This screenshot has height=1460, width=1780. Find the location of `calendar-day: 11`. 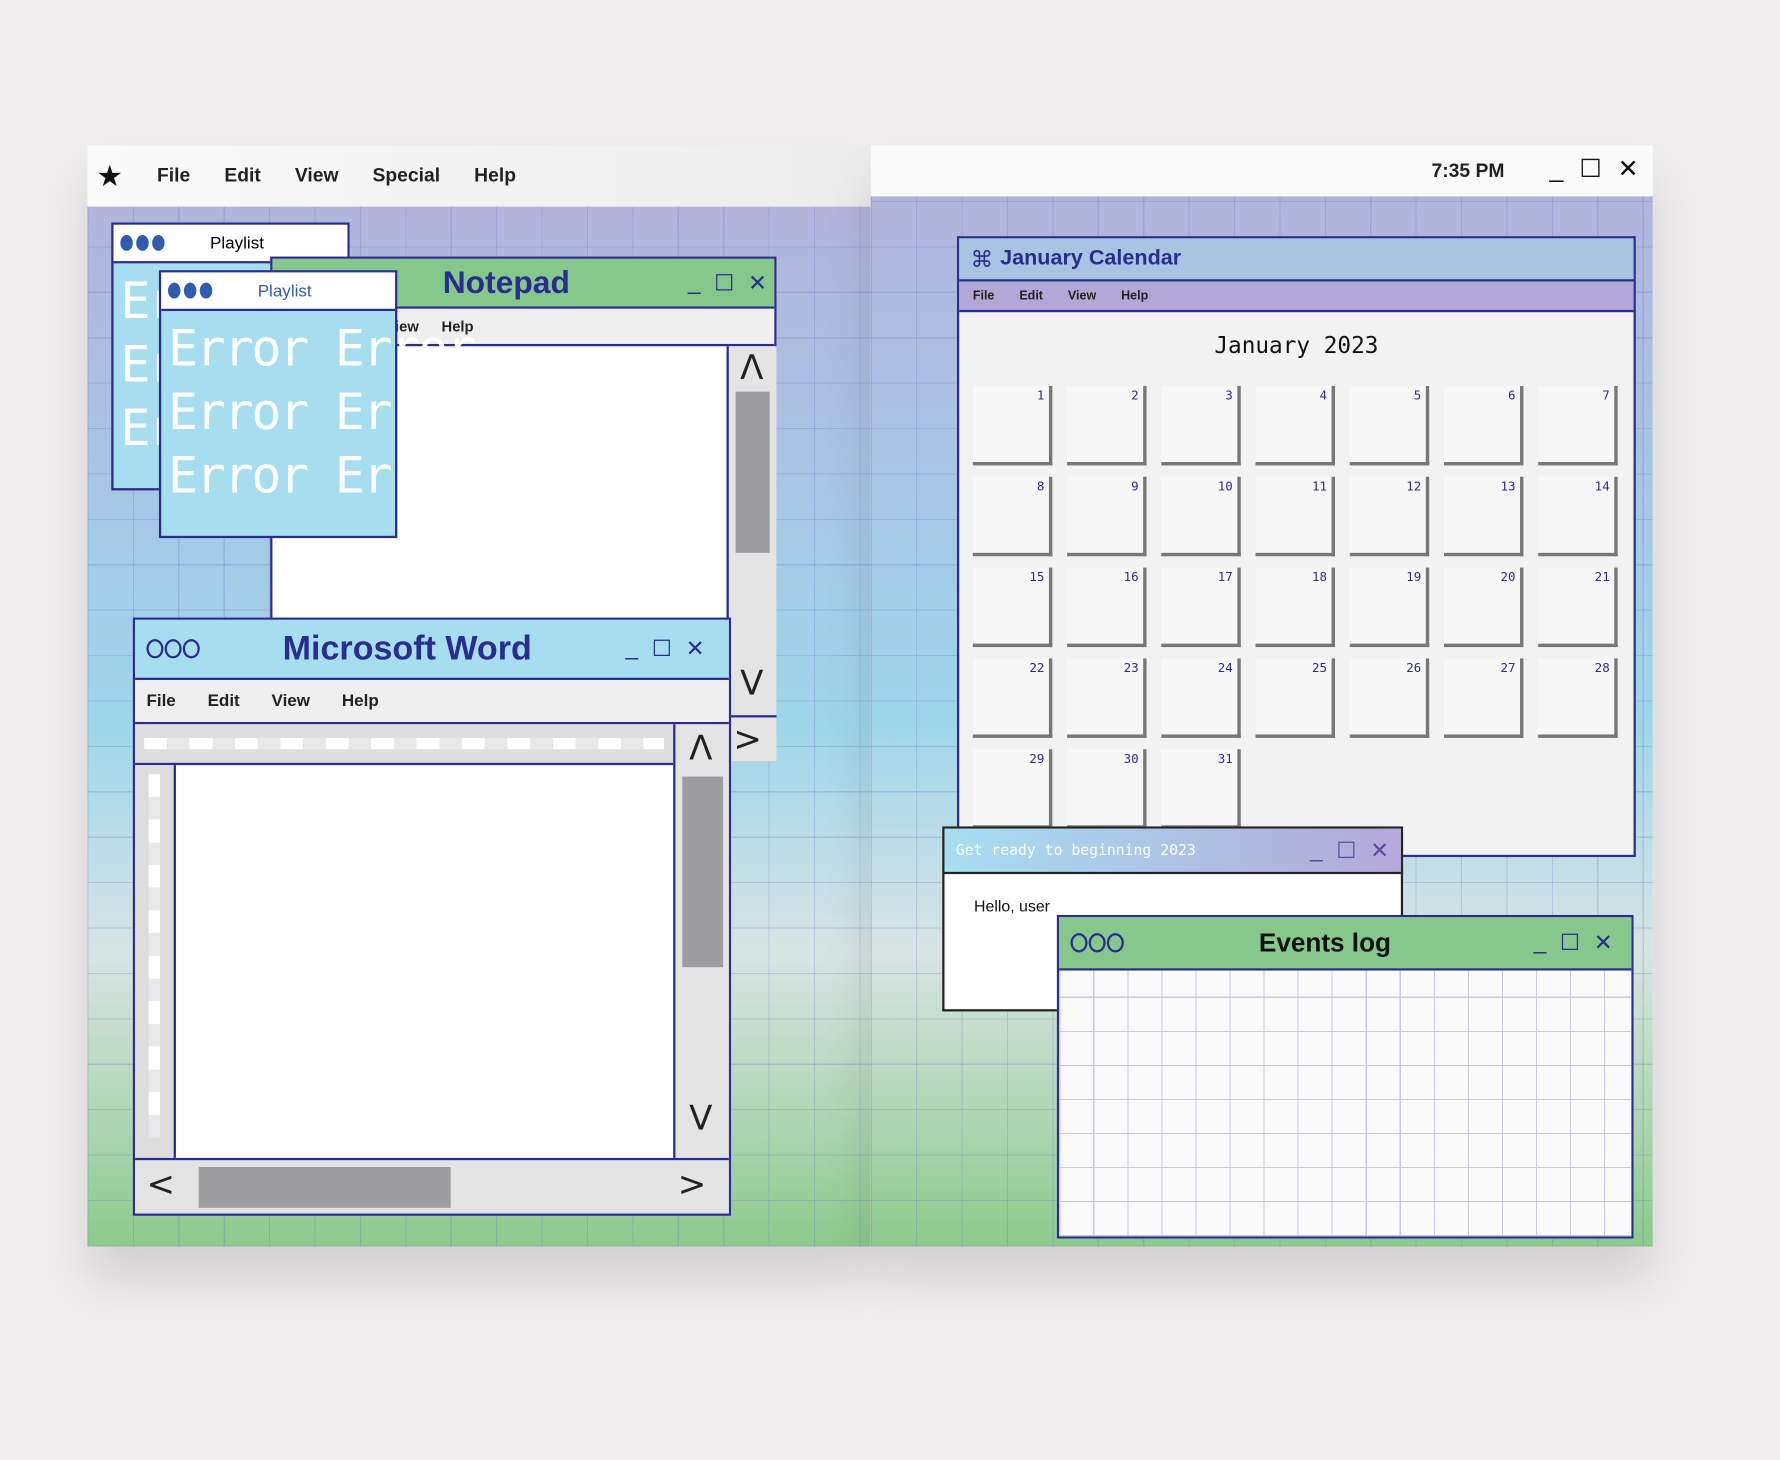

calendar-day: 11 is located at coordinates (1295, 516).